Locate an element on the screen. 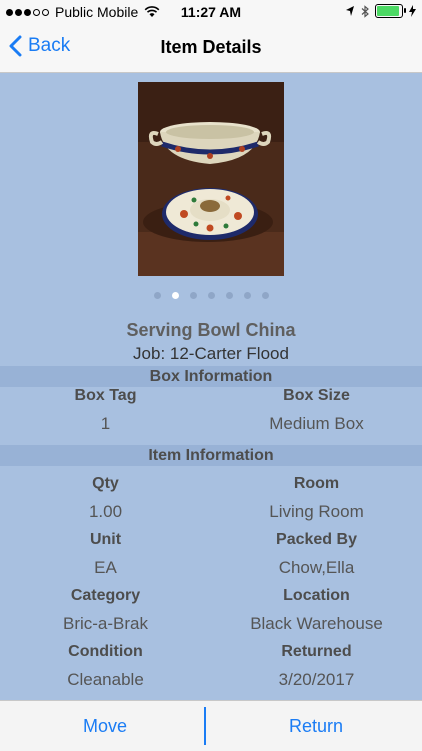  move-button: Move is located at coordinates (105, 726).